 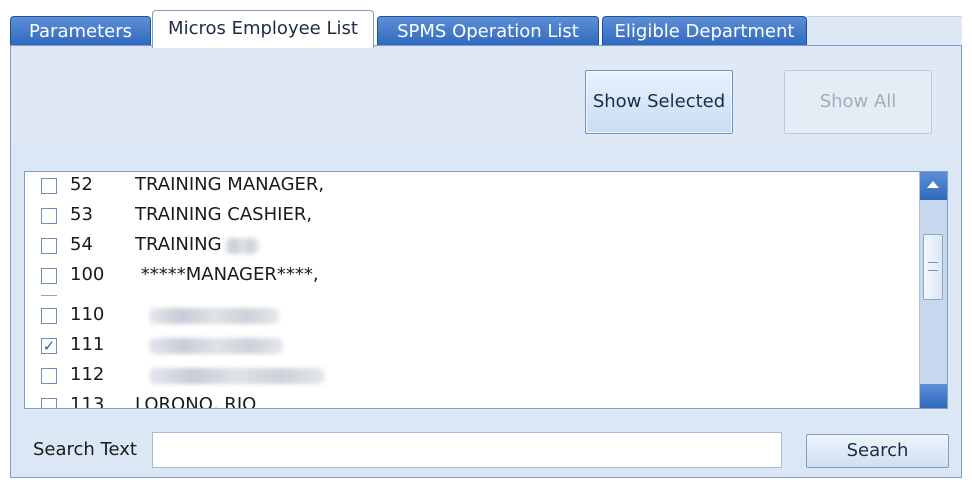 I want to click on employee-number: 100, so click(x=87, y=274).